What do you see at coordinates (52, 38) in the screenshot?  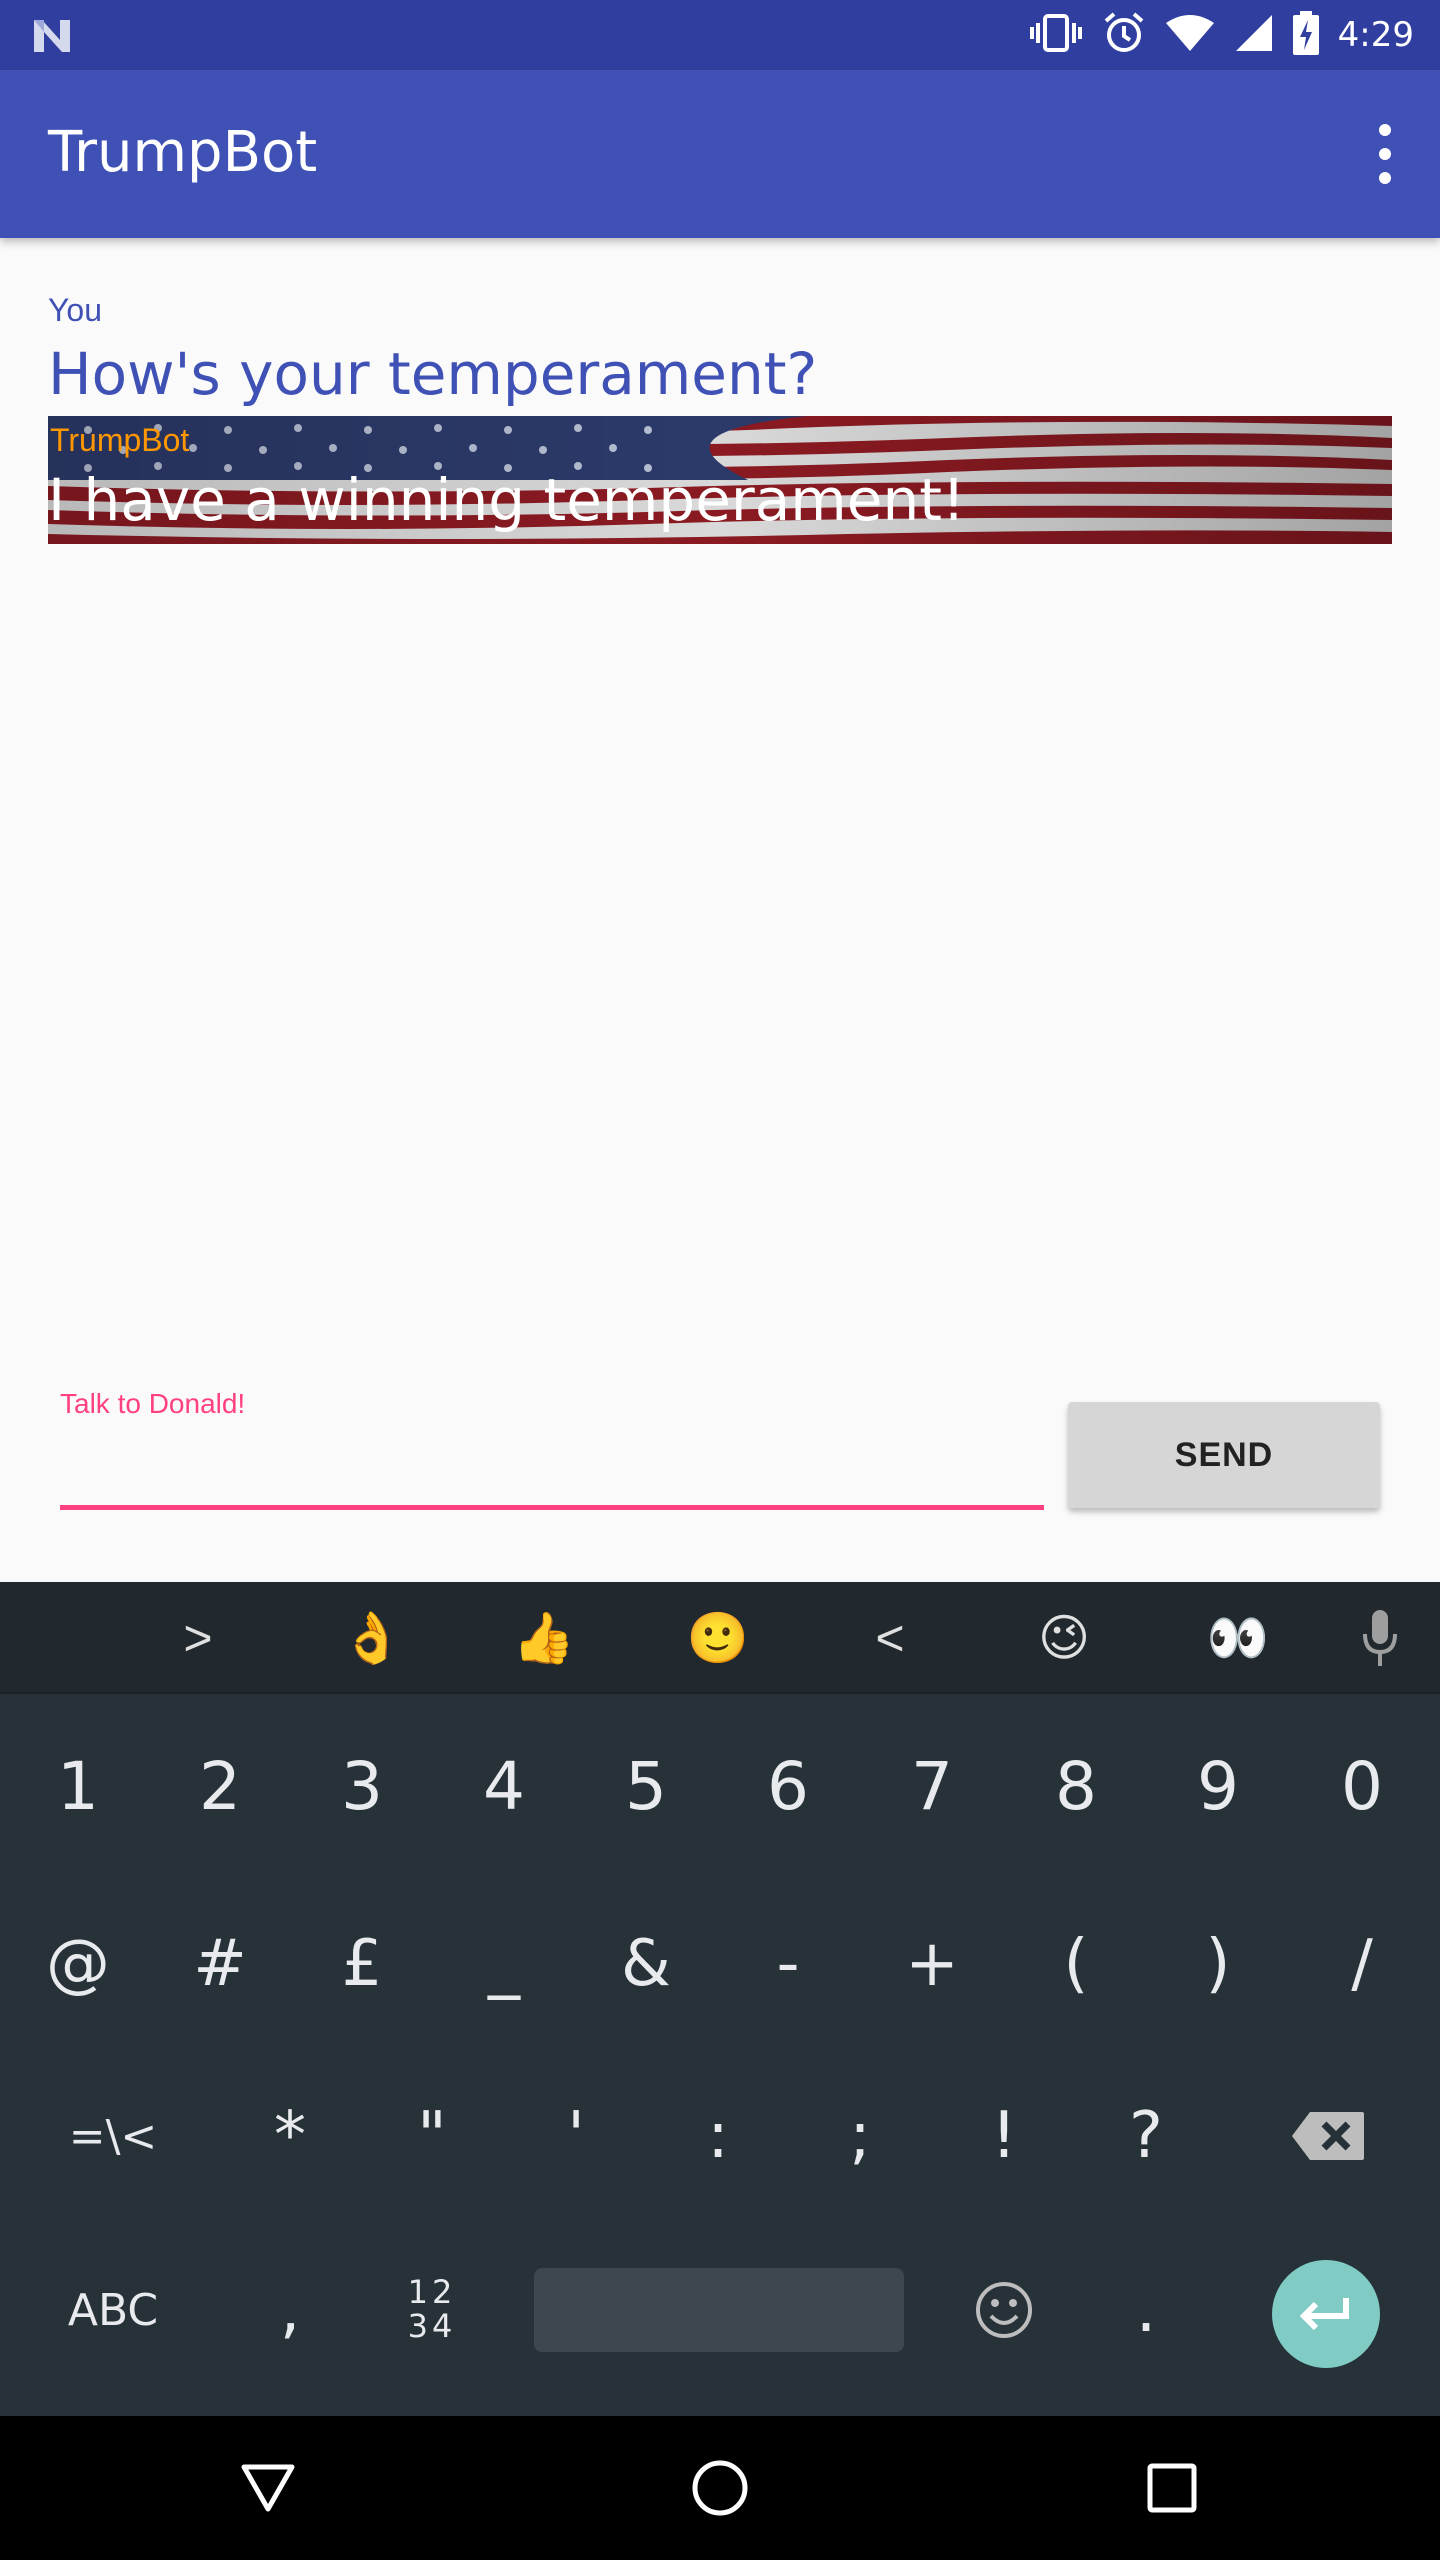 I see `n-logo-icon` at bounding box center [52, 38].